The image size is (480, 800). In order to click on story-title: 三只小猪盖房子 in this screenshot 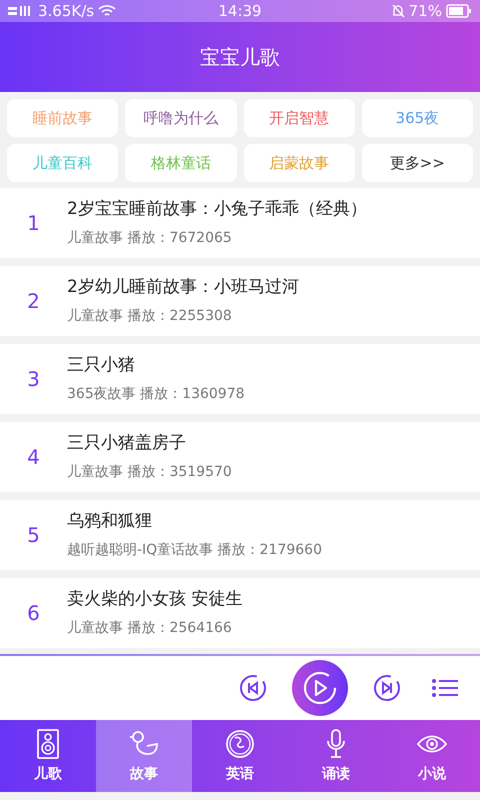, I will do `click(127, 443)`.